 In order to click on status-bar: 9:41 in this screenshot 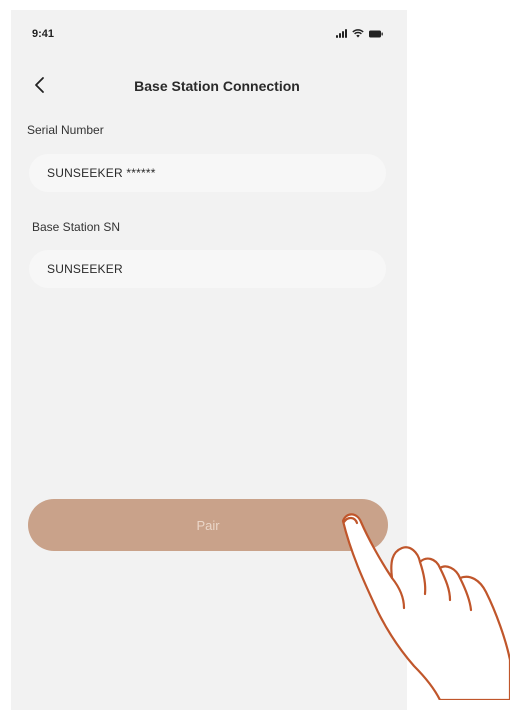, I will do `click(209, 32)`.